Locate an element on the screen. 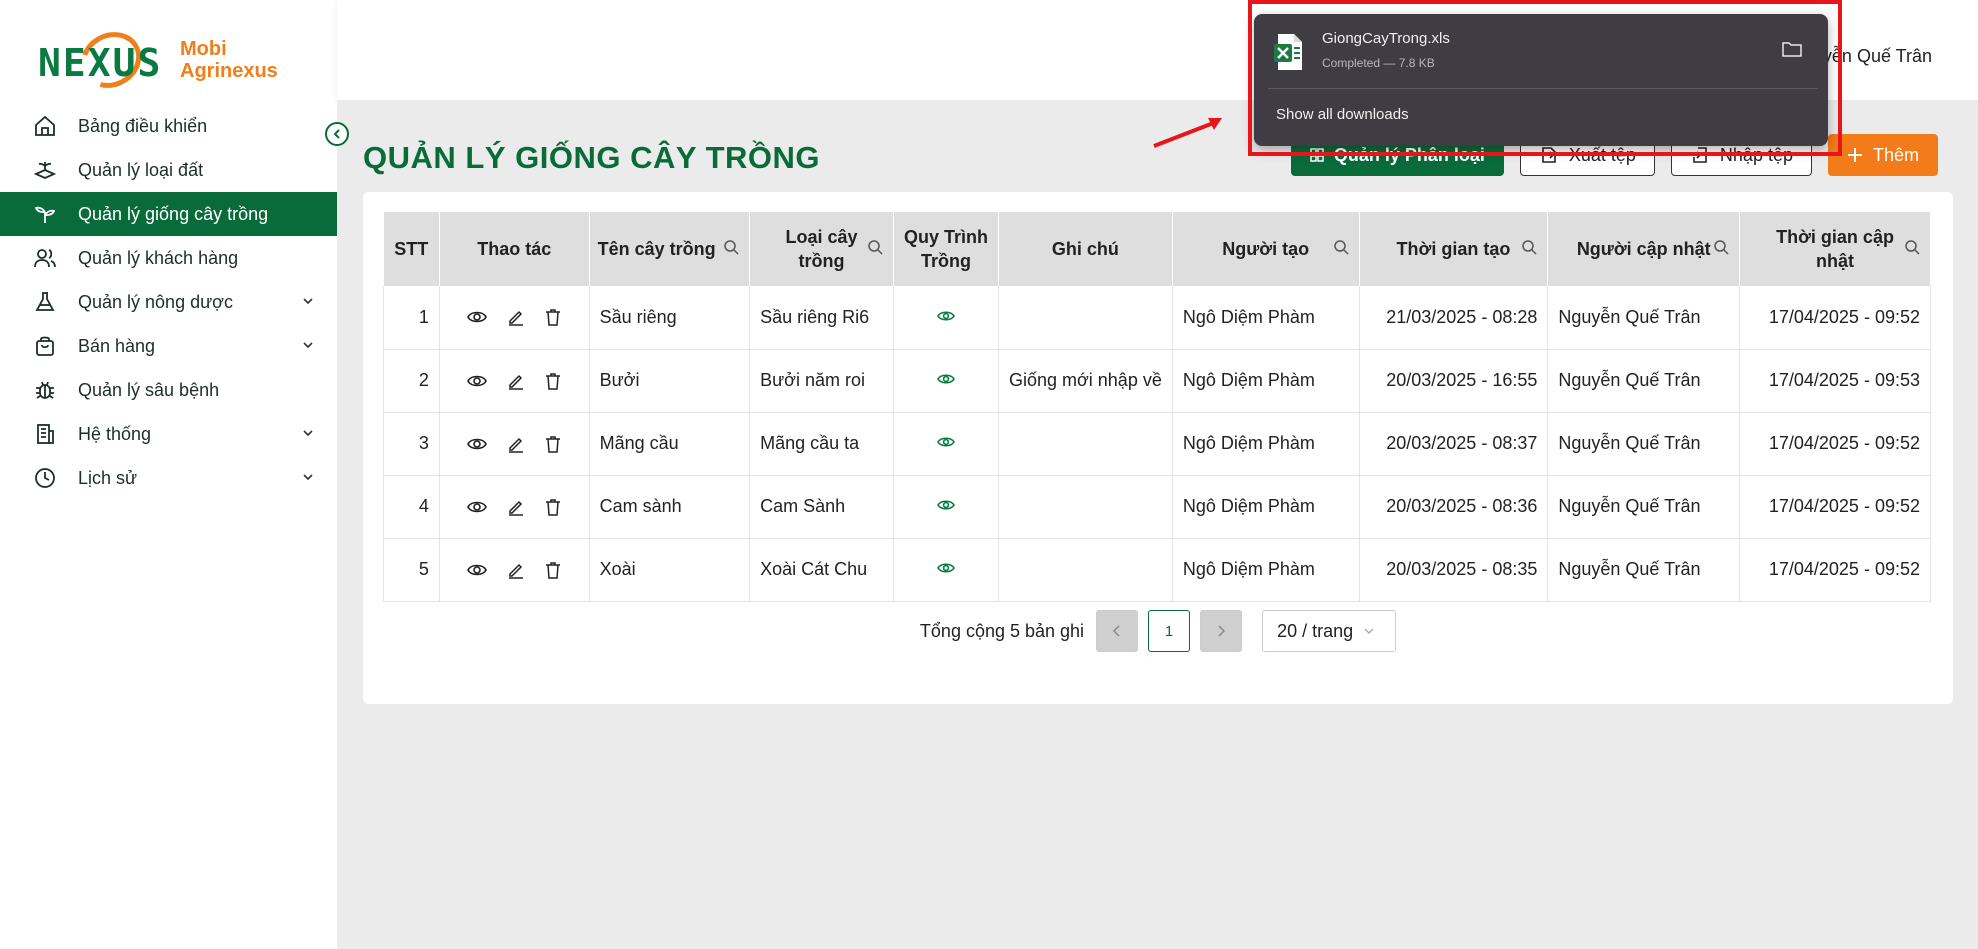  clock-icon is located at coordinates (45, 478).